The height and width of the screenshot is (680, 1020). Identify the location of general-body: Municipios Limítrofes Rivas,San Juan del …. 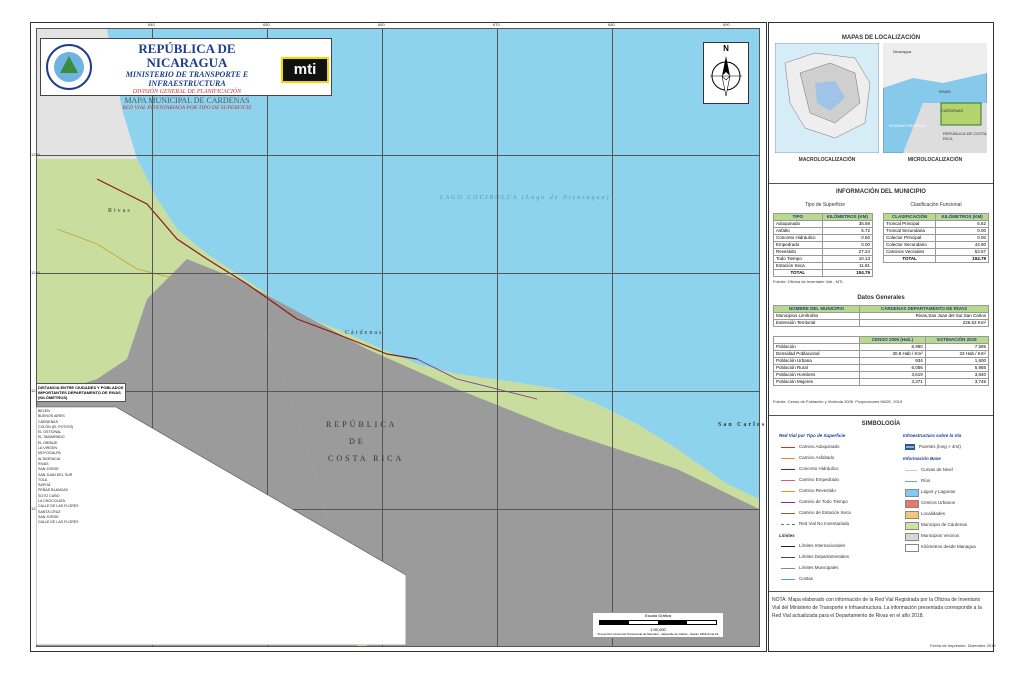
(881, 319).